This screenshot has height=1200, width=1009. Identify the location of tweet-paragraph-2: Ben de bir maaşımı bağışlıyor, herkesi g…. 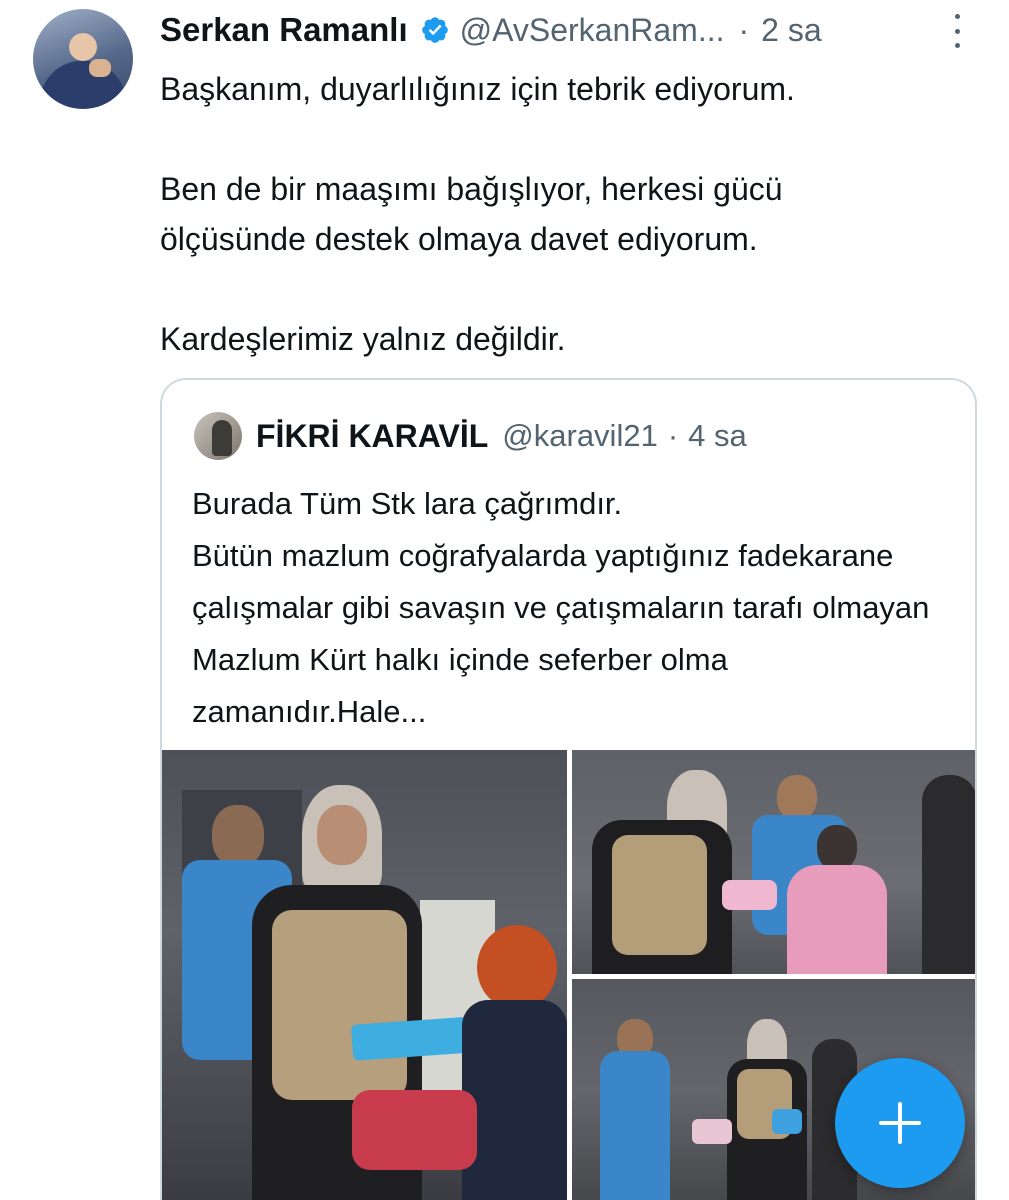
(471, 214).